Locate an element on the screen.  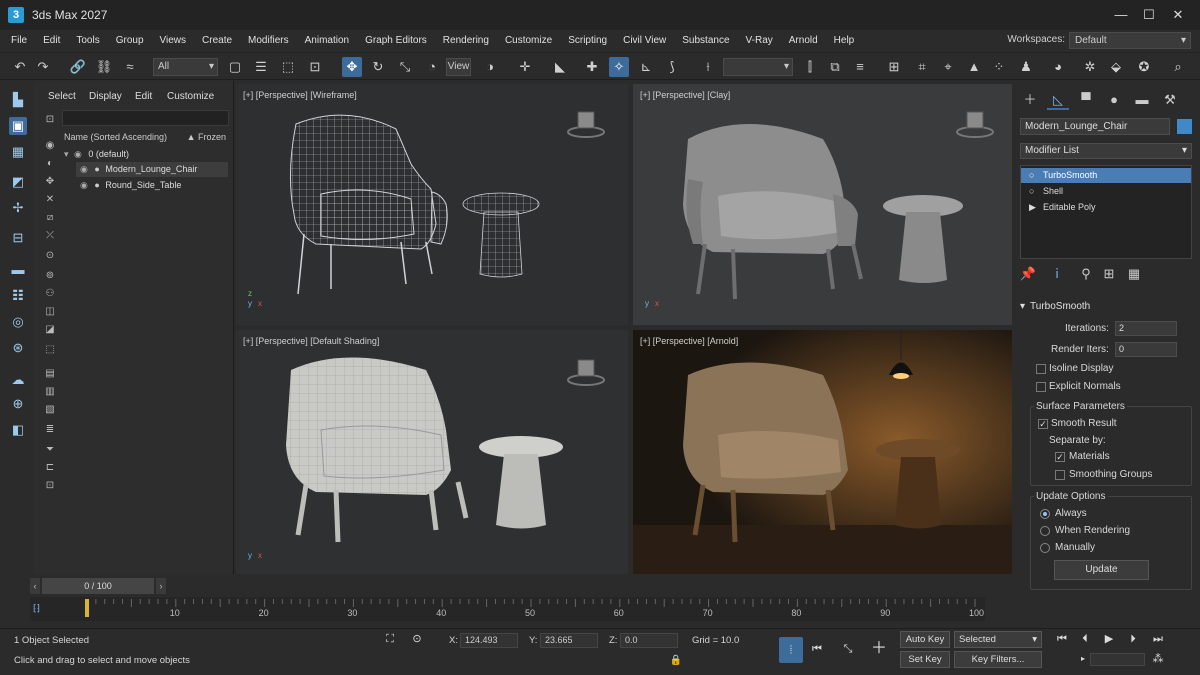
isoline-display-checkbox is located at coordinates (1041, 369).